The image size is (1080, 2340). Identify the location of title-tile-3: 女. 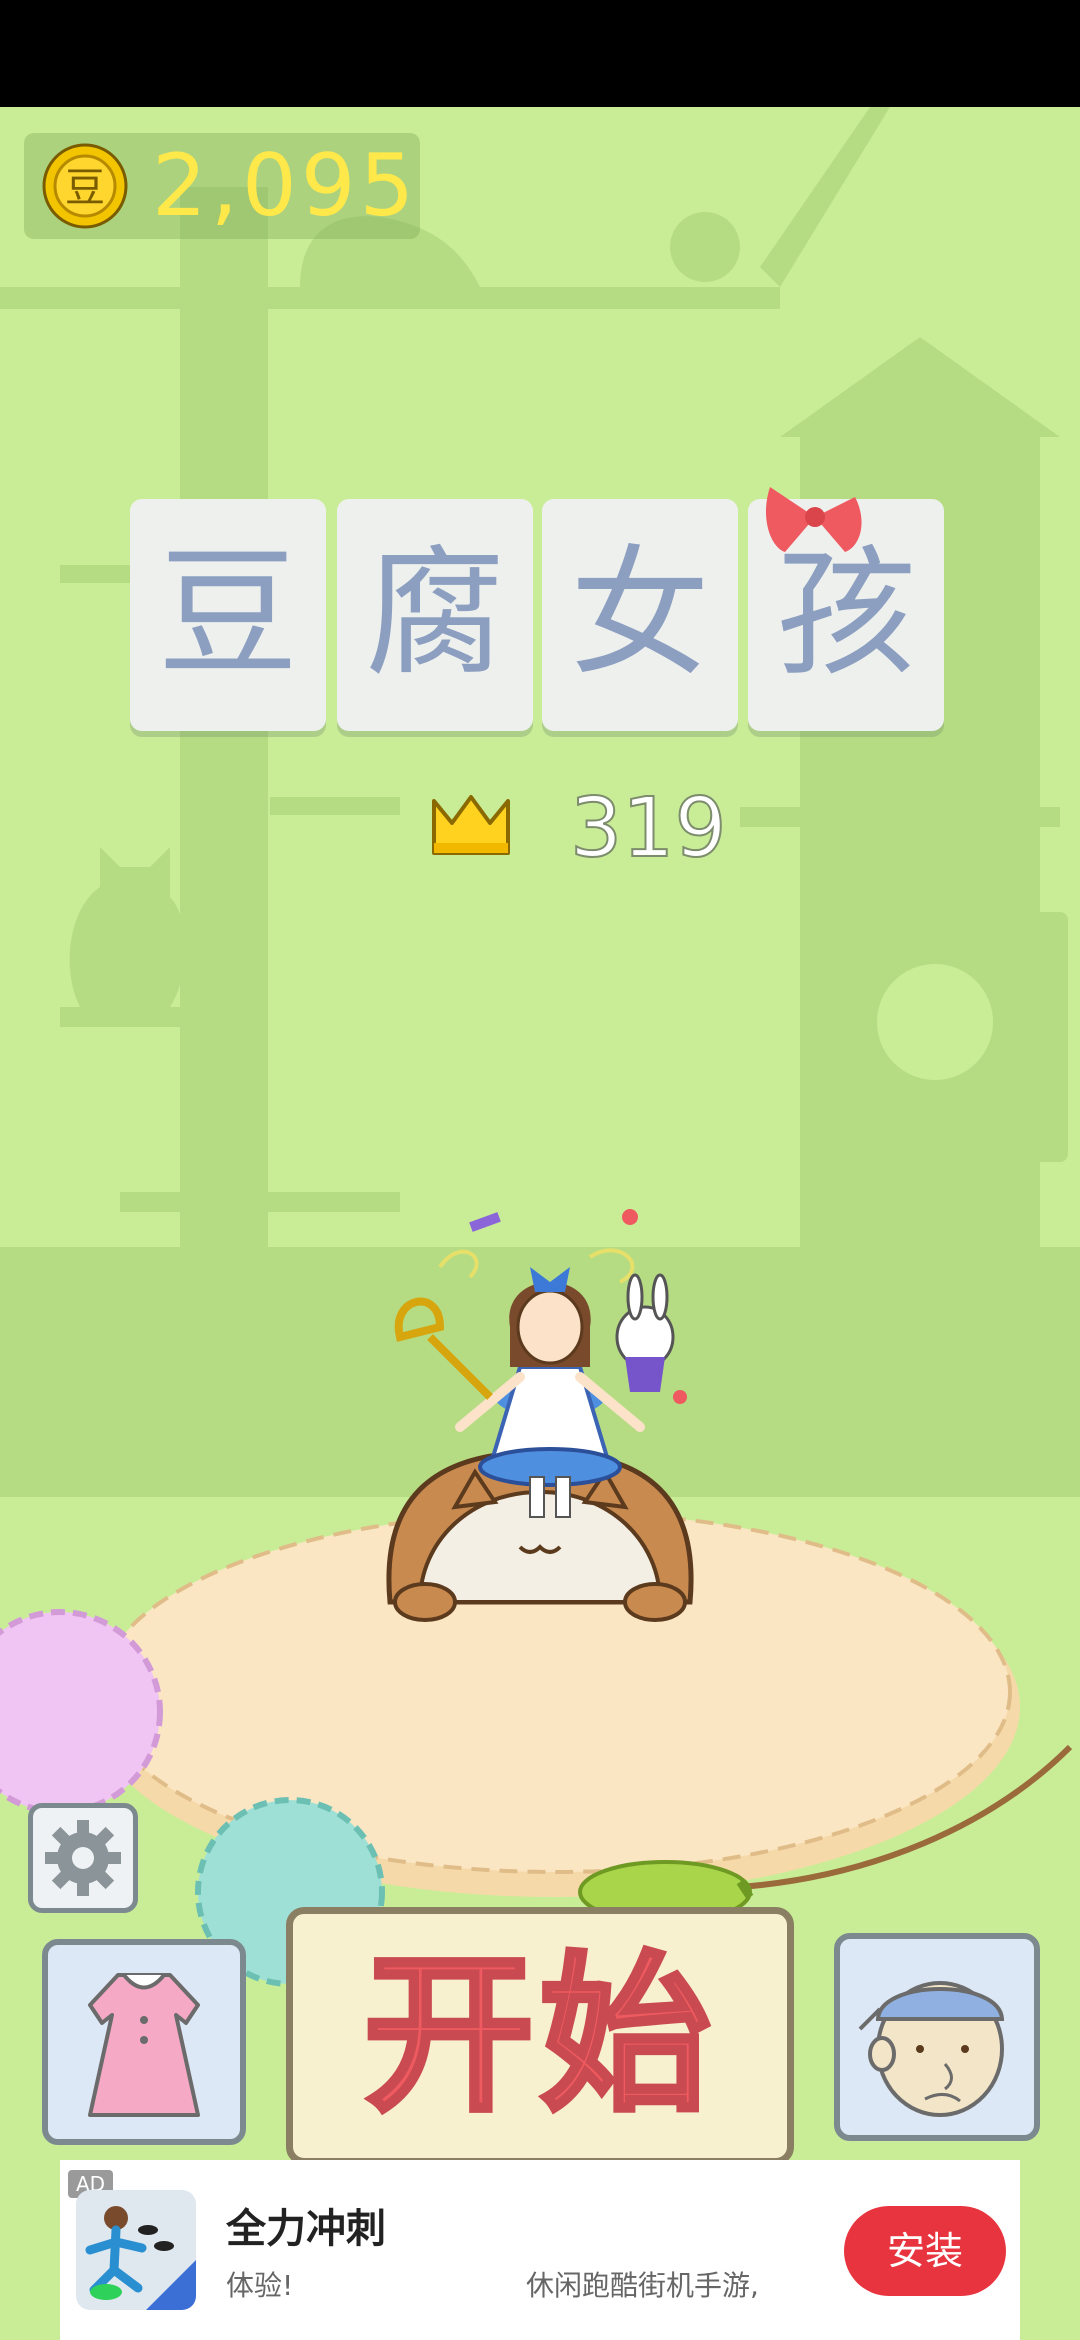
(640, 615).